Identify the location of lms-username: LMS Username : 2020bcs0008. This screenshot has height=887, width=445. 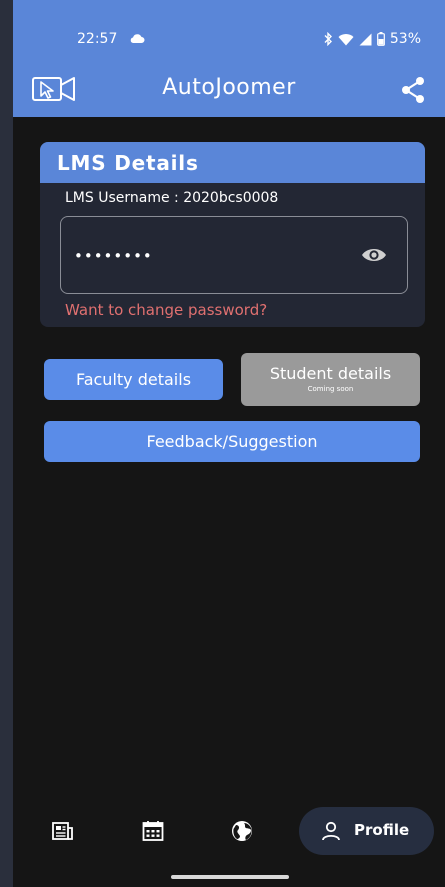
(172, 198).